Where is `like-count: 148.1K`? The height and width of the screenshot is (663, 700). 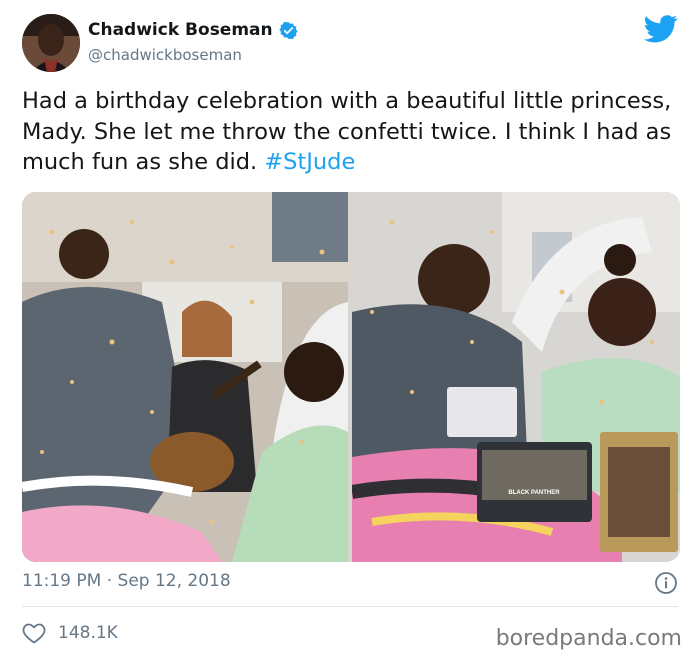
like-count: 148.1K is located at coordinates (88, 633).